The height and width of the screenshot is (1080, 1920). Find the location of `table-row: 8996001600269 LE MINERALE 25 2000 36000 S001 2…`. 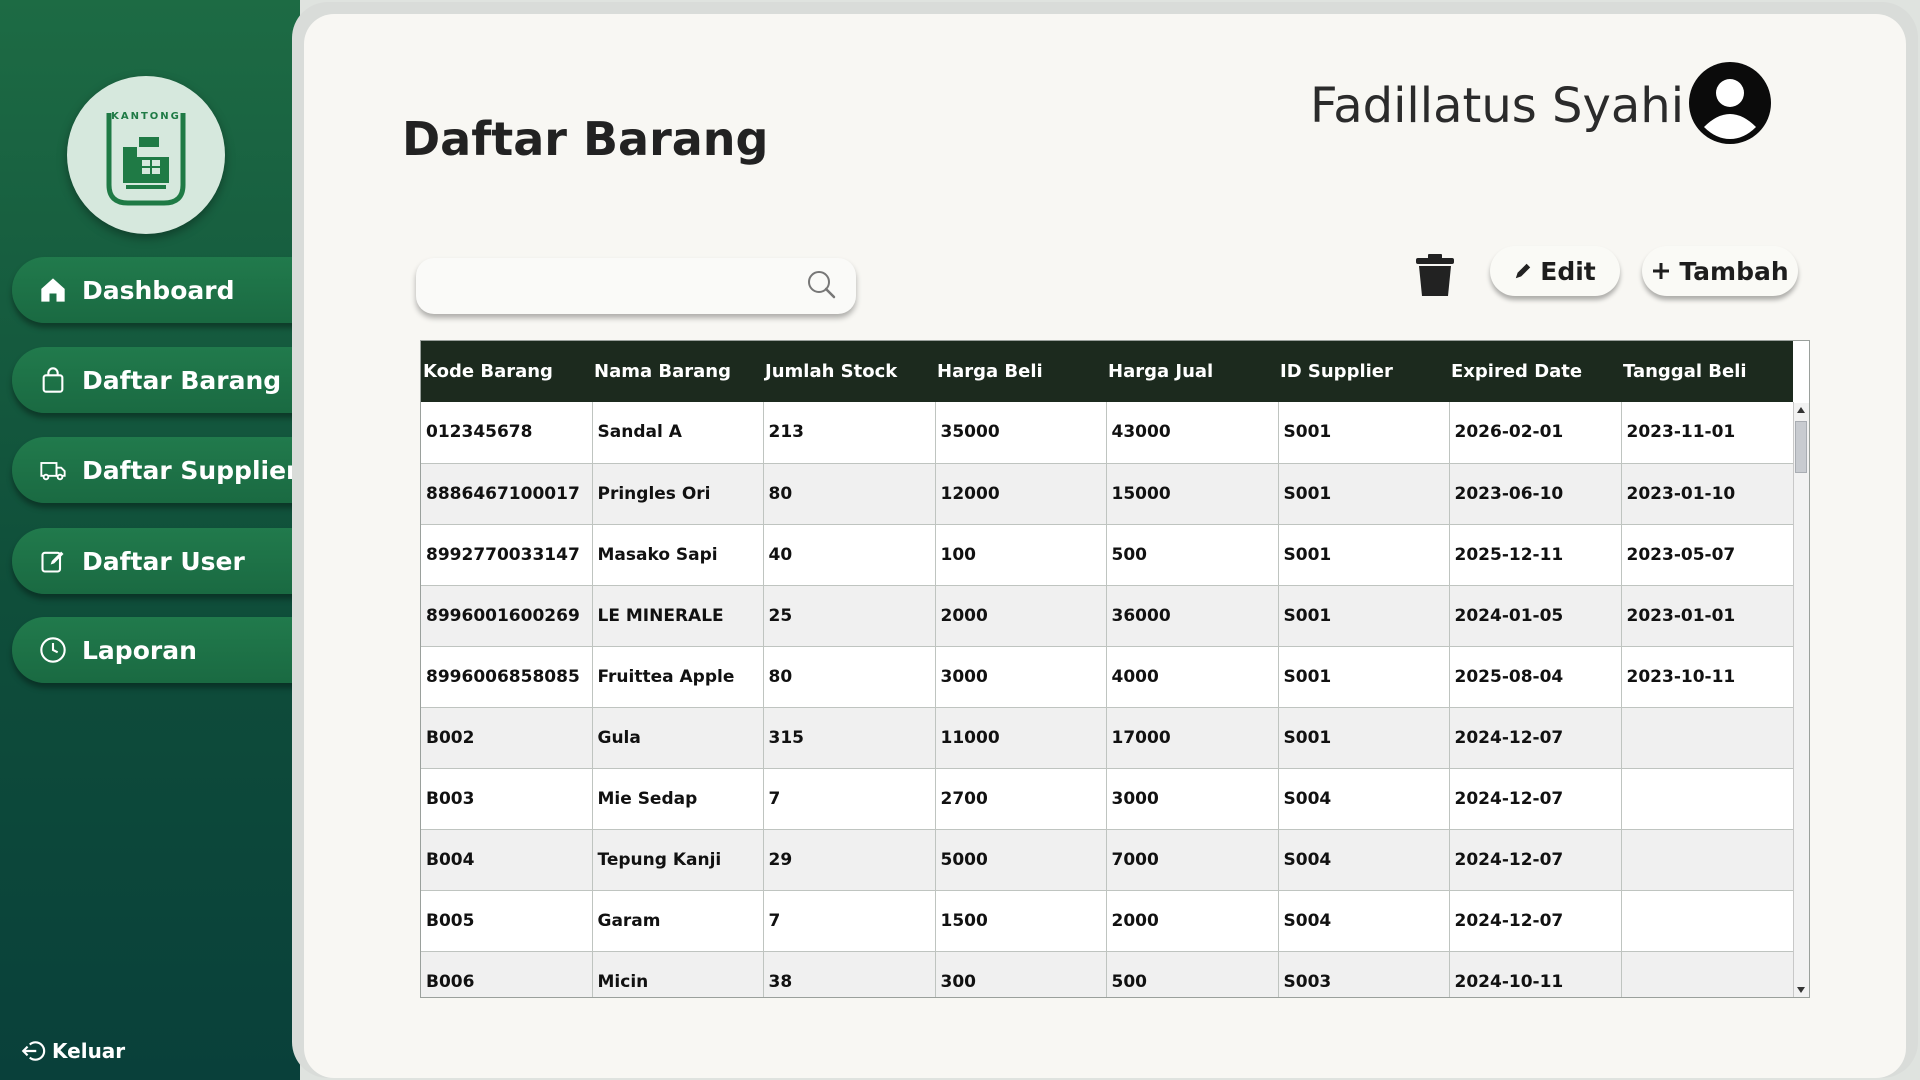

table-row: 8996001600269 LE MINERALE 25 2000 36000 S001 2… is located at coordinates (1107, 616).